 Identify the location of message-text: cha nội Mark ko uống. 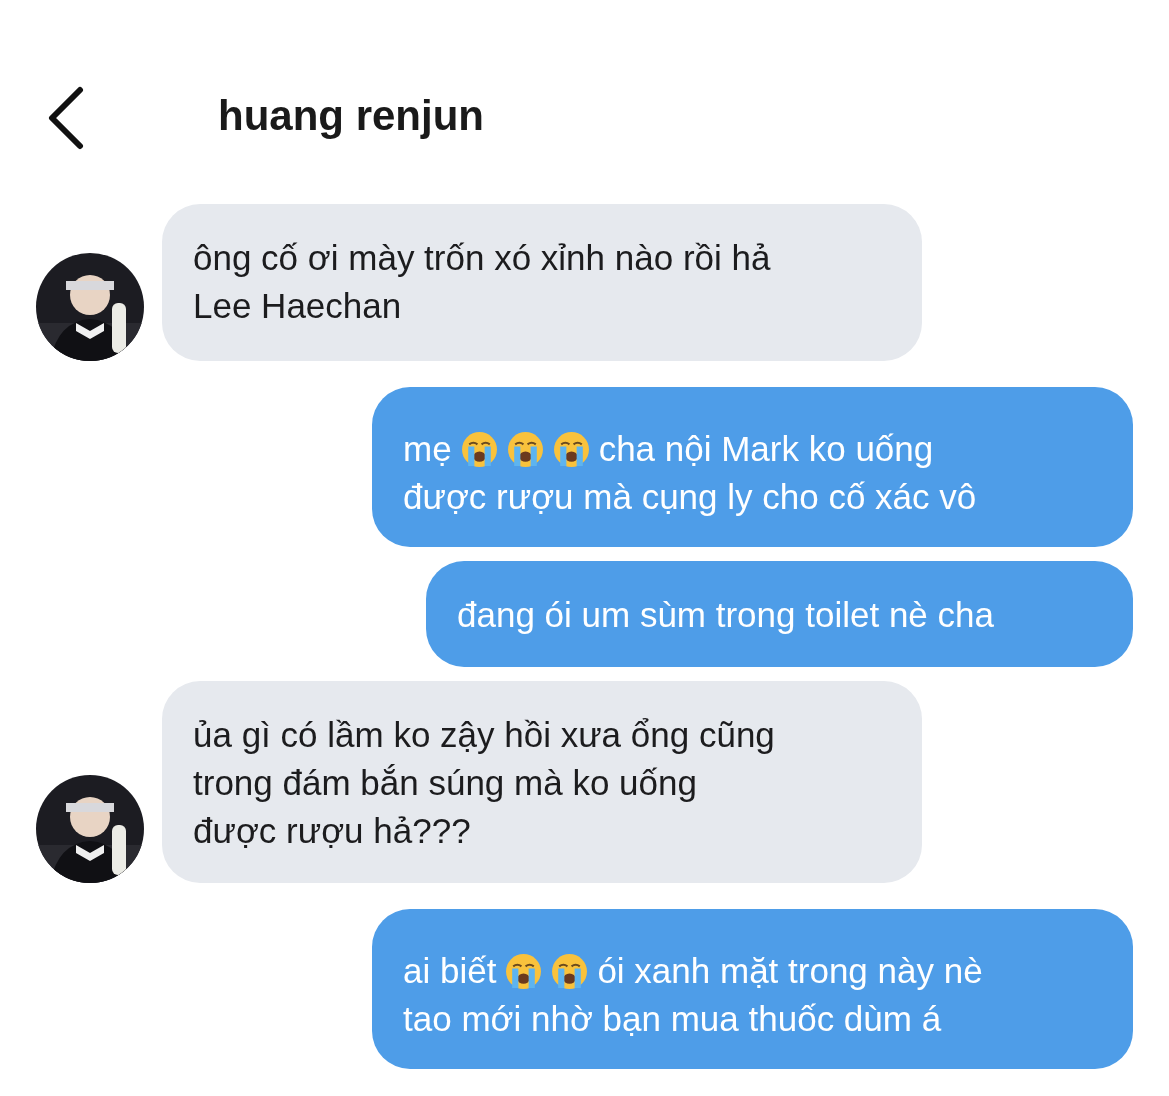
(766, 449).